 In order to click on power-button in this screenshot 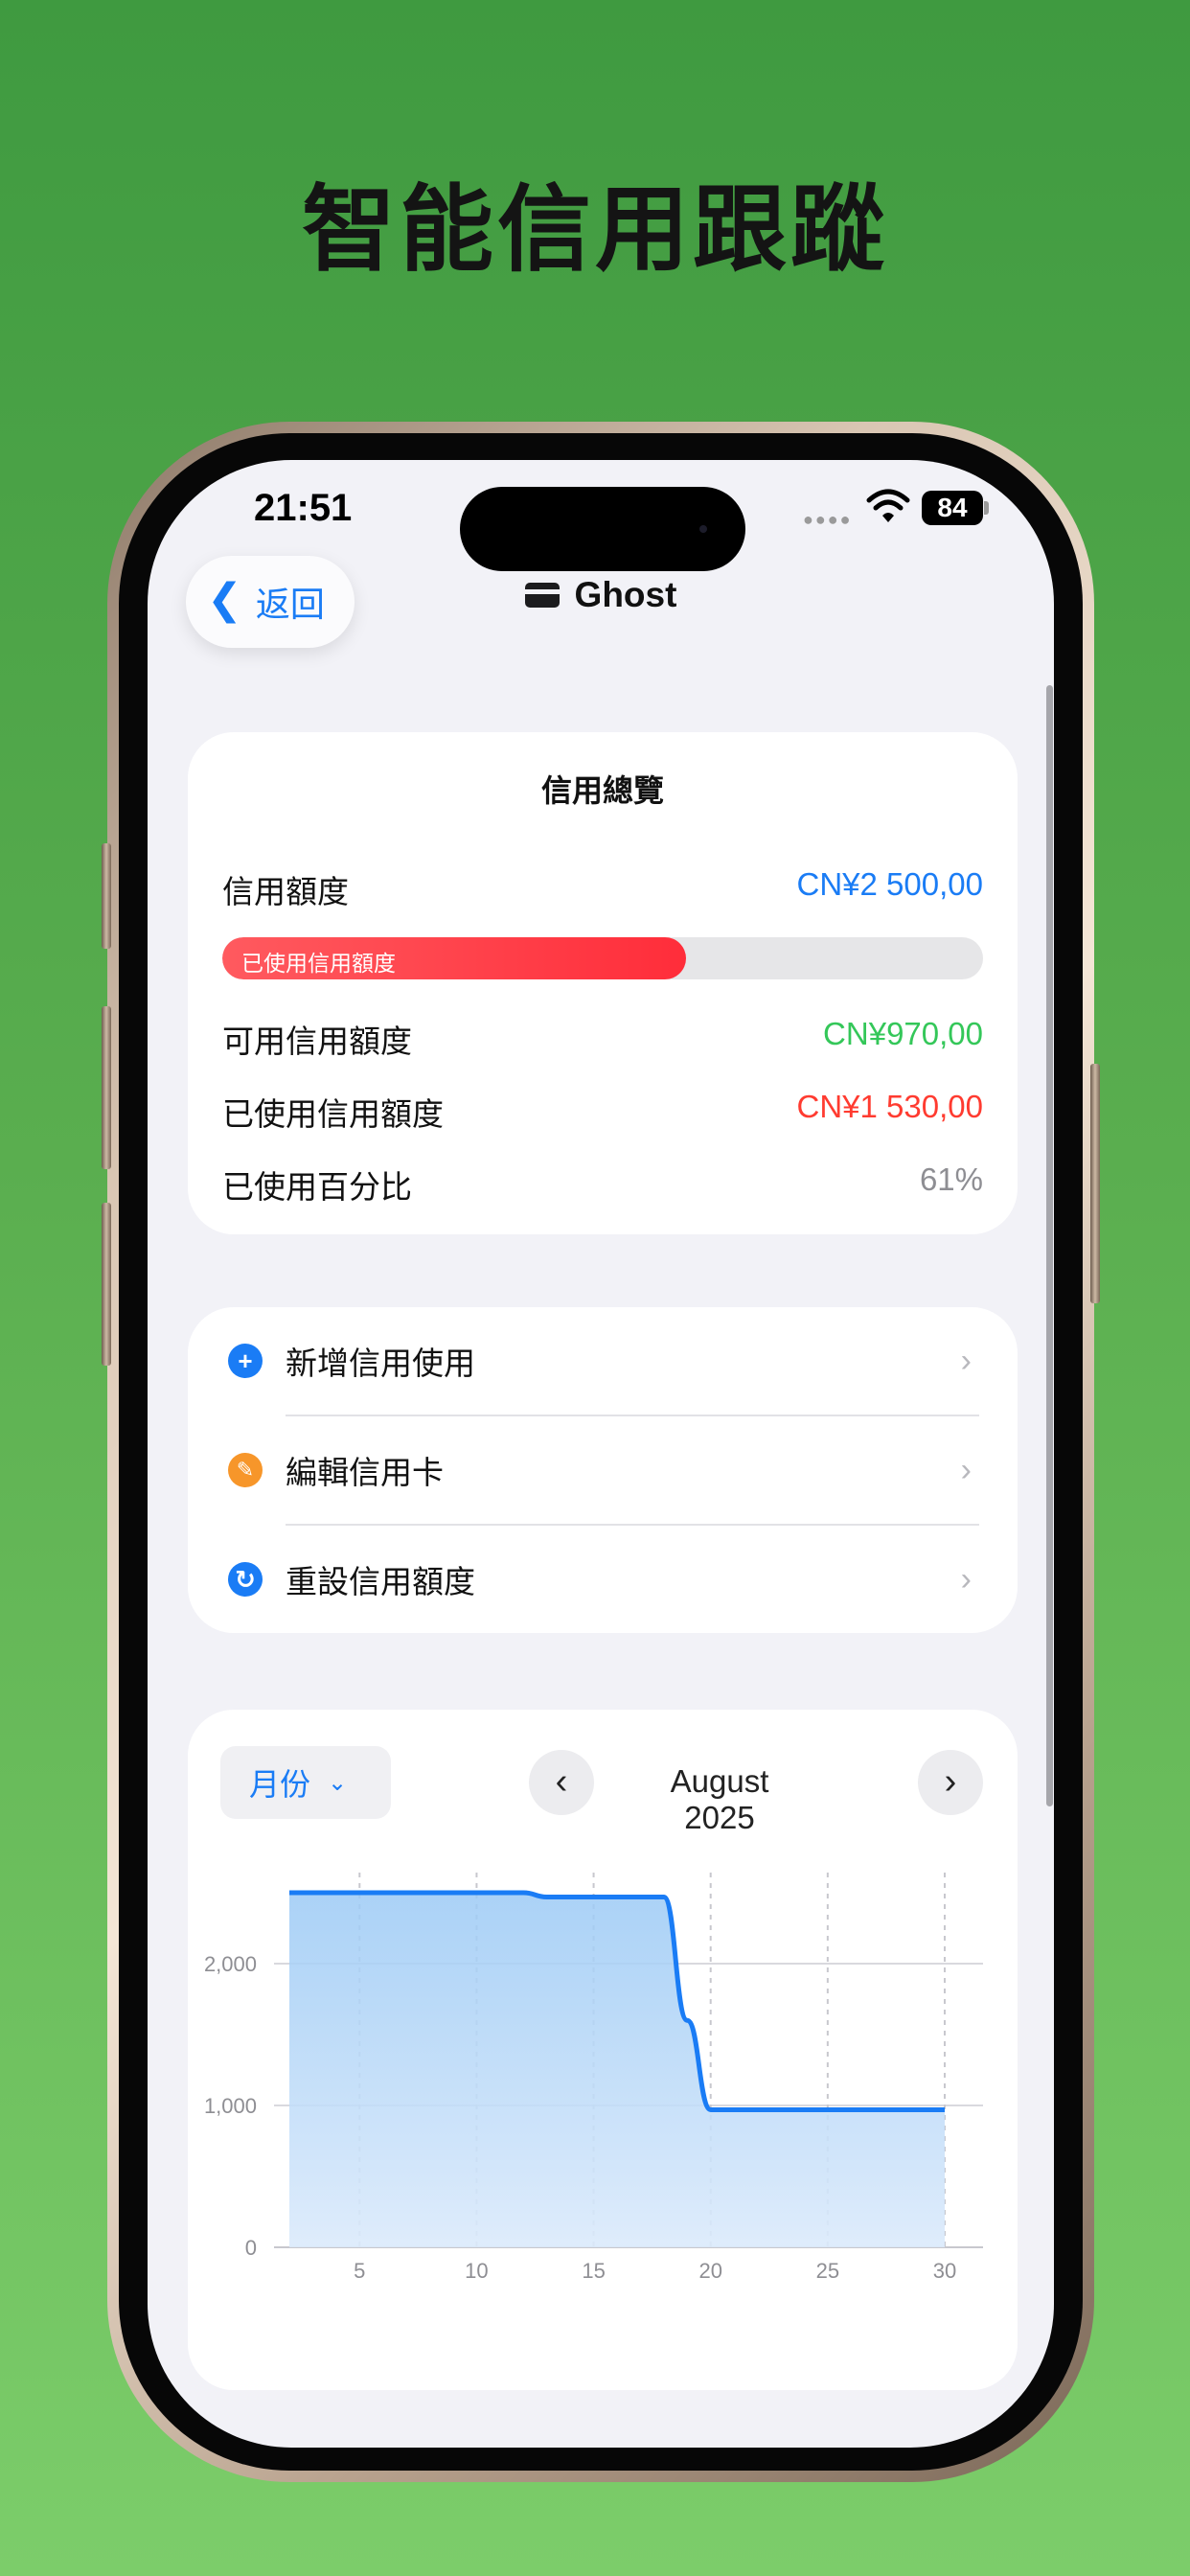, I will do `click(1095, 1183)`.